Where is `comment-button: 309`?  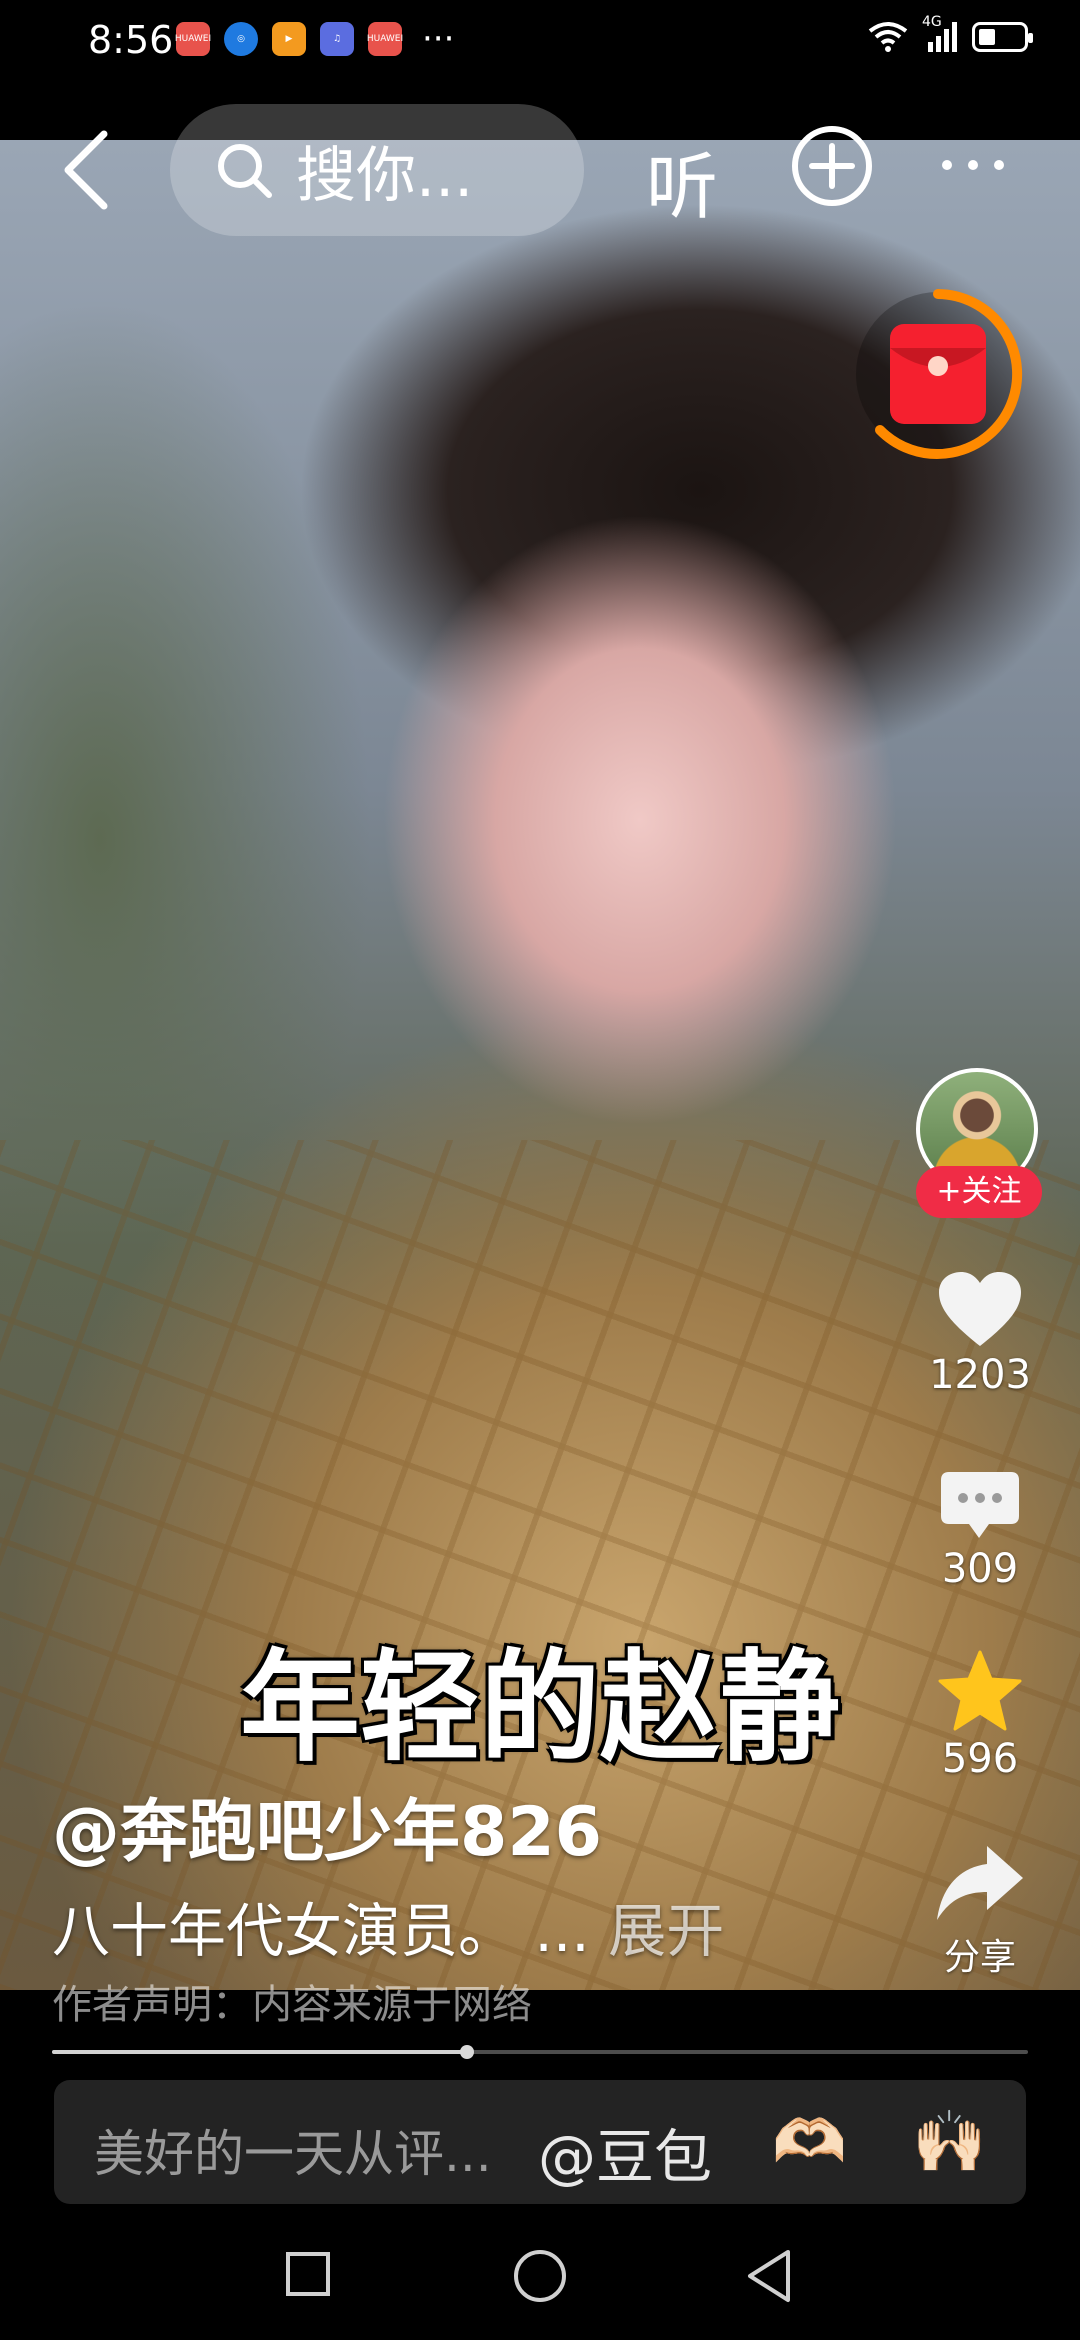
comment-button: 309 is located at coordinates (980, 1531).